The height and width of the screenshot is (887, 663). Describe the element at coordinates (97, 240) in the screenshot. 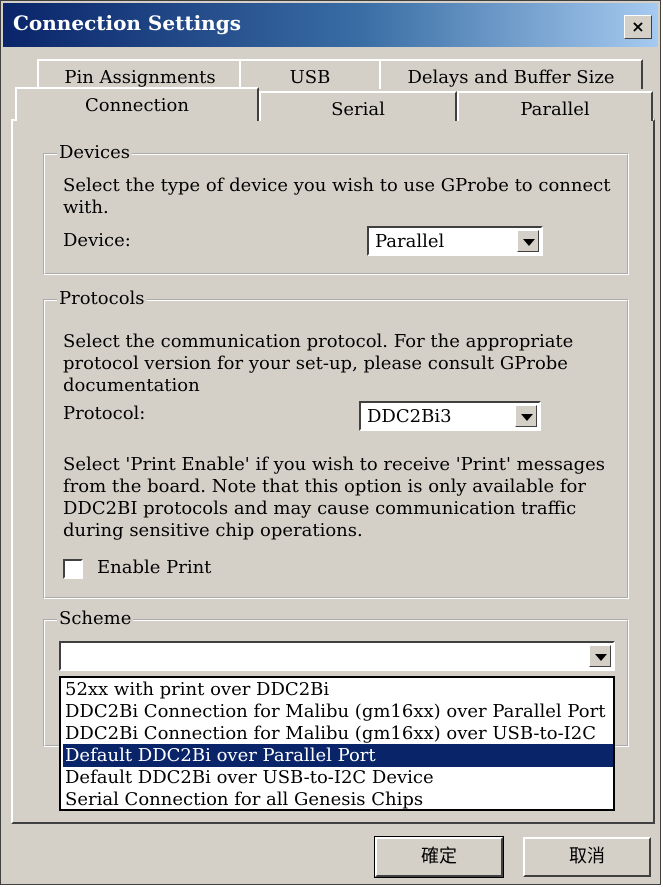

I see `device-label: Device:` at that location.